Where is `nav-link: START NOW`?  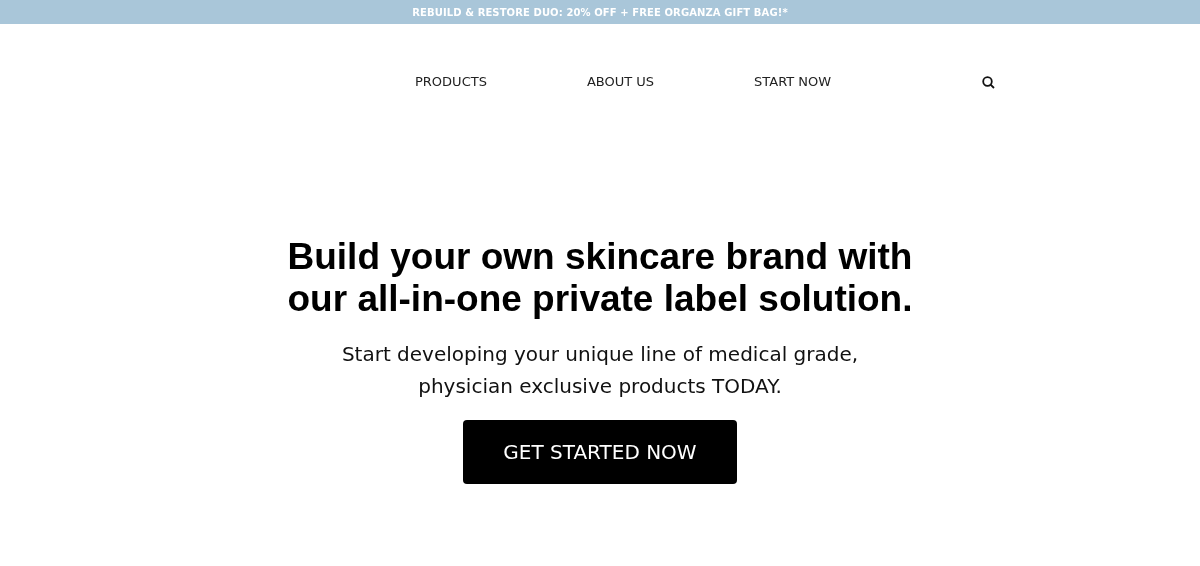 nav-link: START NOW is located at coordinates (793, 81).